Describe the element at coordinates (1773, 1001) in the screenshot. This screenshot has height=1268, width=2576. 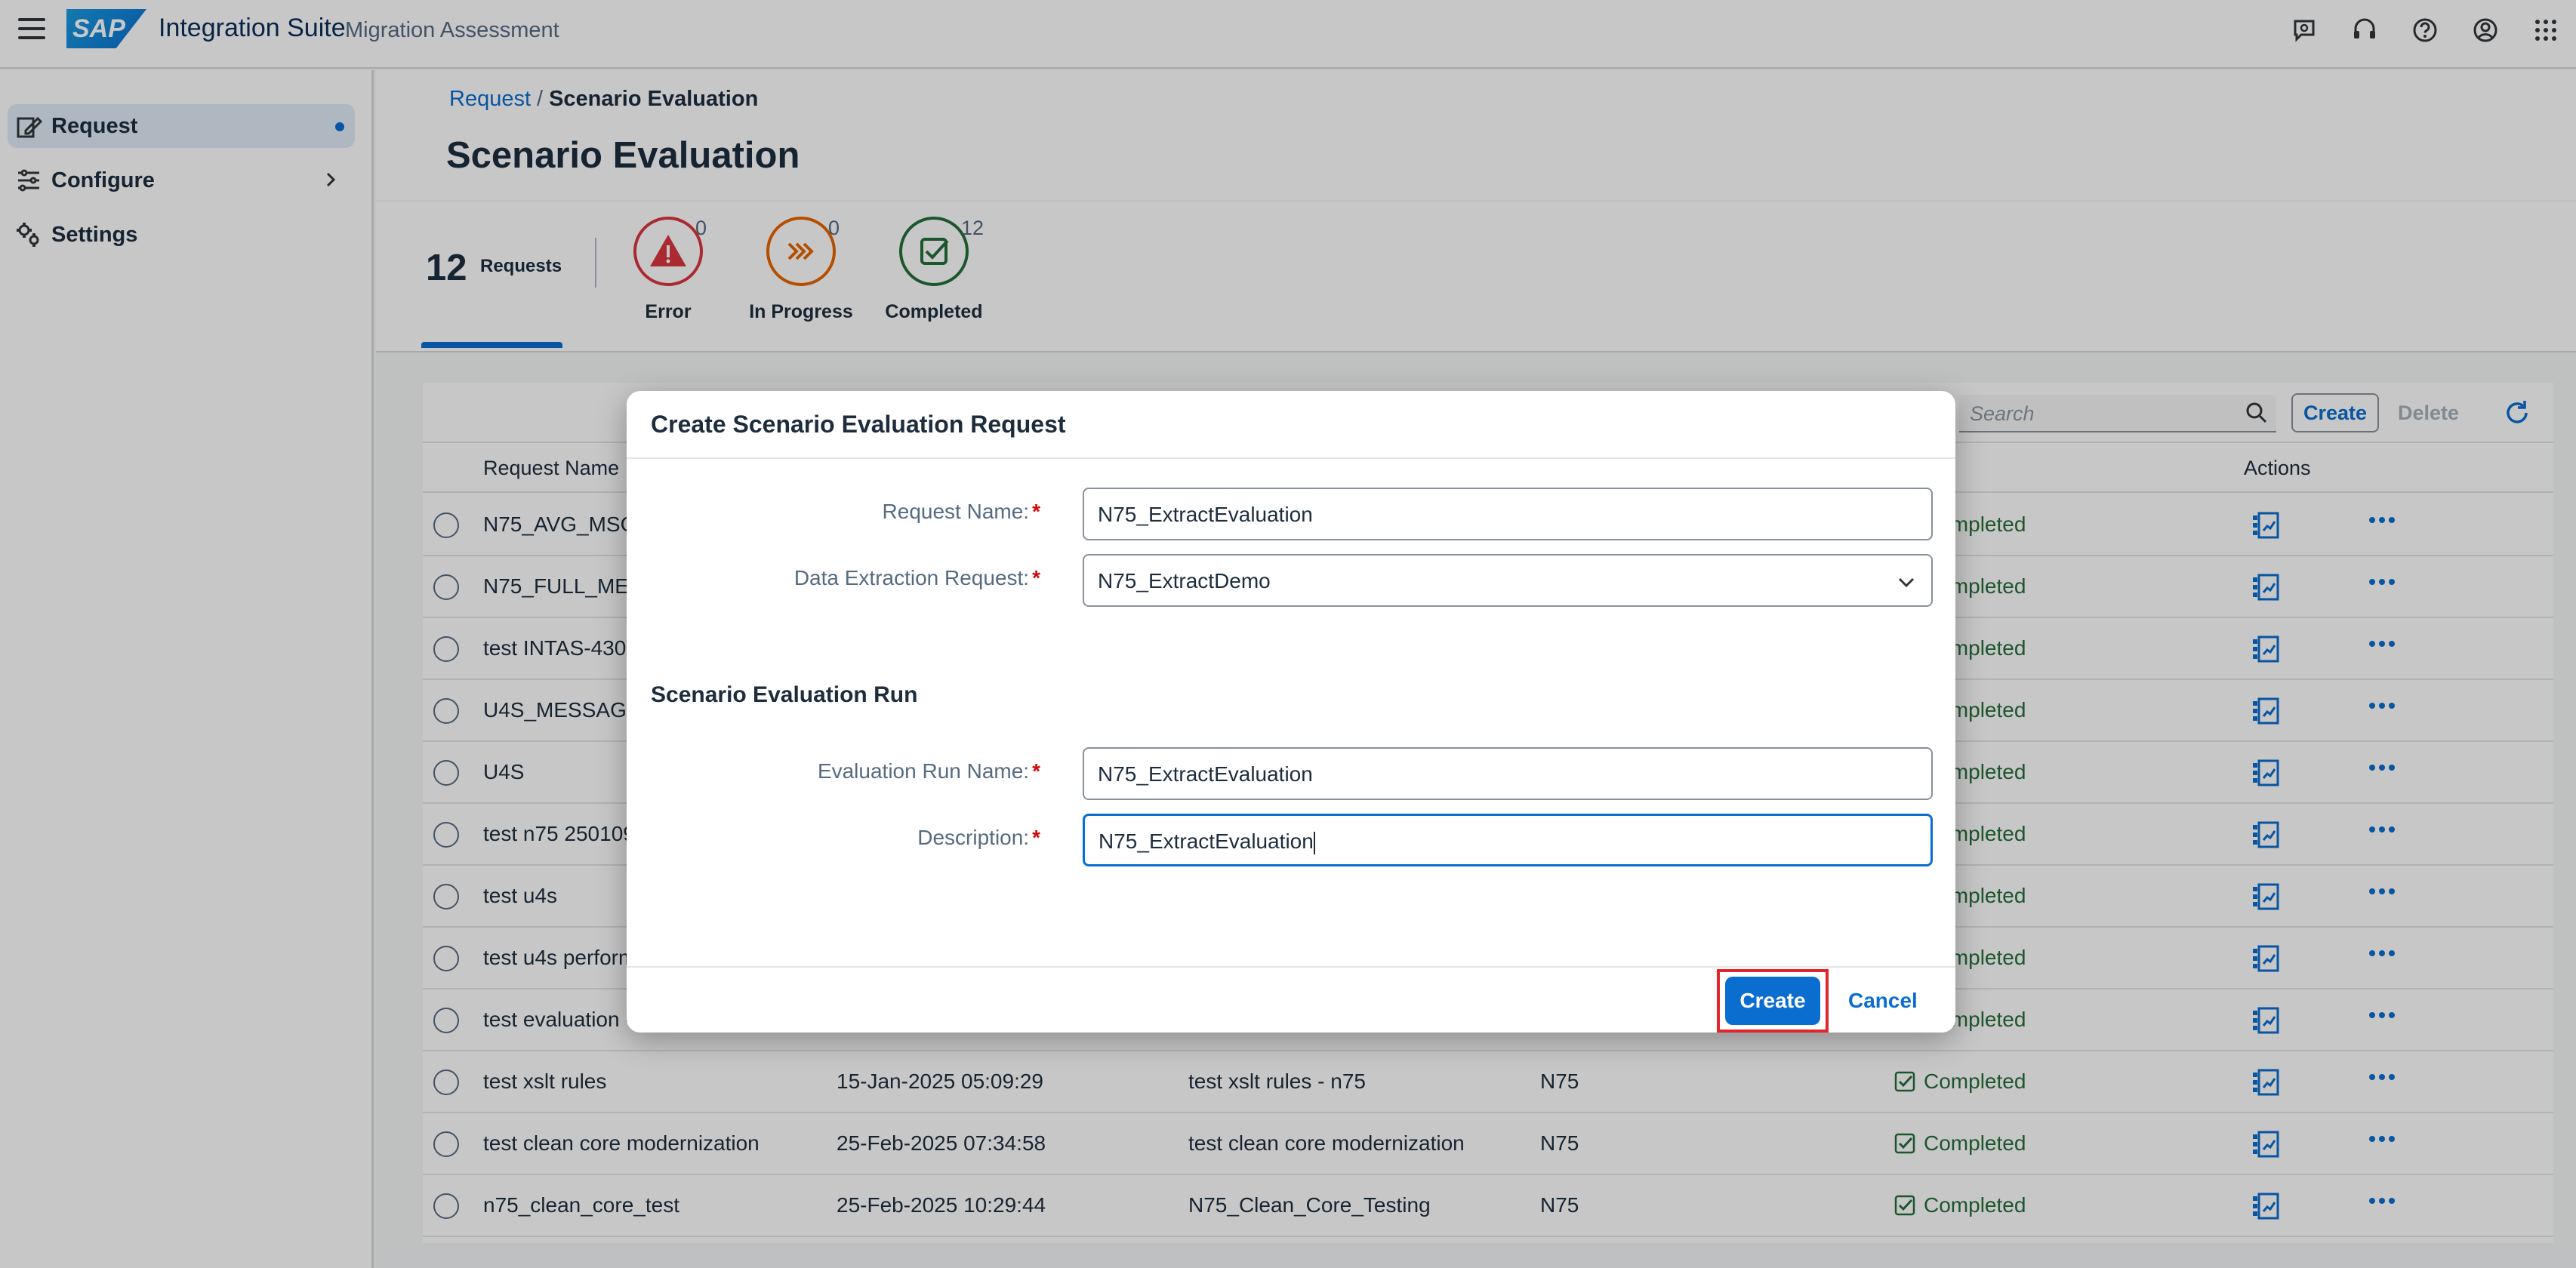
I see `highlight-box` at that location.